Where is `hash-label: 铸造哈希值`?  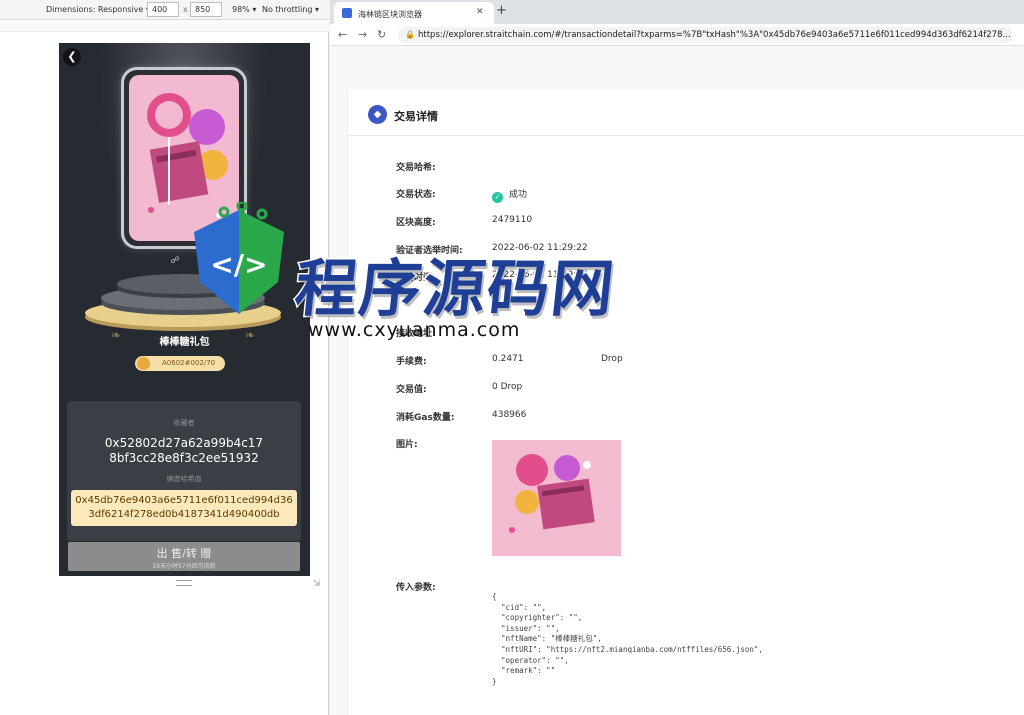 hash-label: 铸造哈希值 is located at coordinates (184, 479).